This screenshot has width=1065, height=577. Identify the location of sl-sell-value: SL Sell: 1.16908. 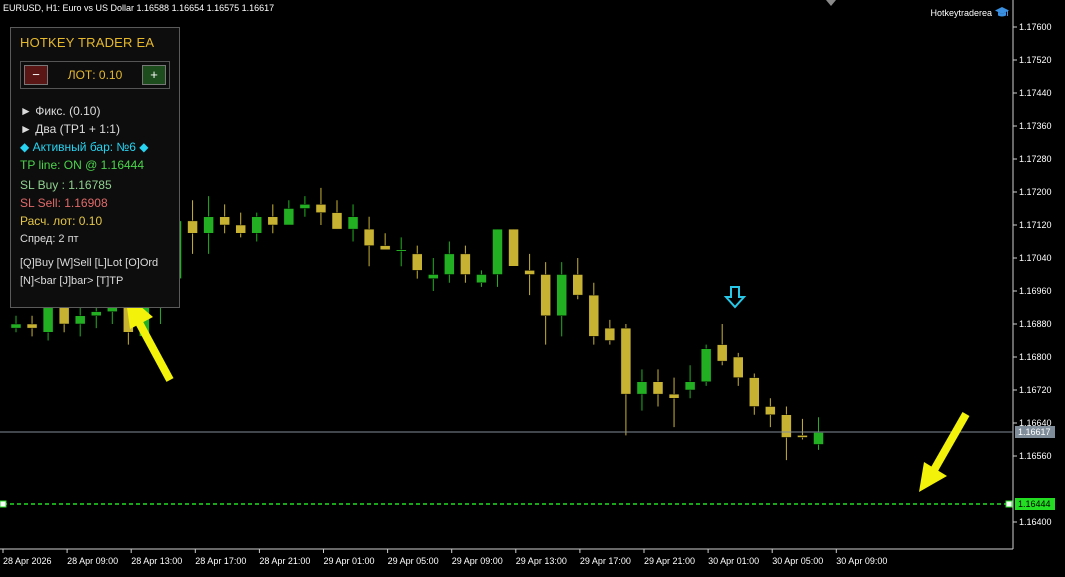
(64, 203).